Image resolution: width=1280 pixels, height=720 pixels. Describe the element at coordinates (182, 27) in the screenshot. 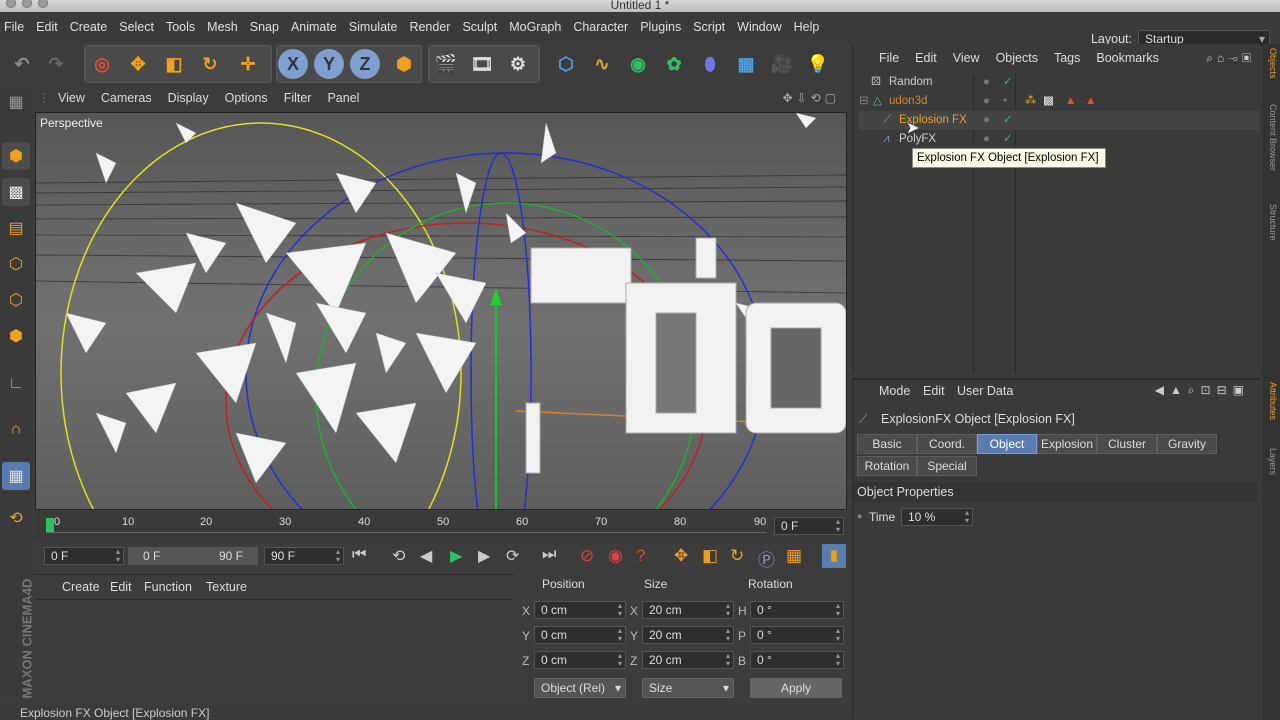

I see `menu-tools: Tools` at that location.